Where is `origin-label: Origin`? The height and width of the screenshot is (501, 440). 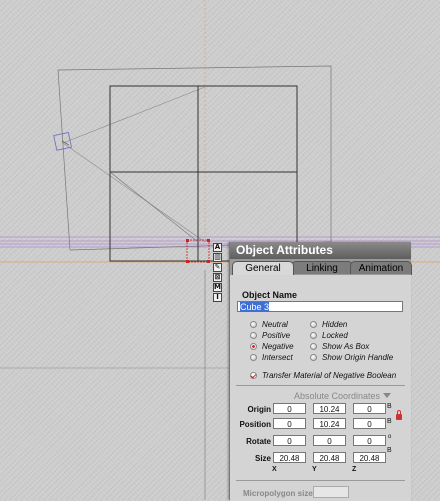
origin-label: Origin is located at coordinates (259, 409).